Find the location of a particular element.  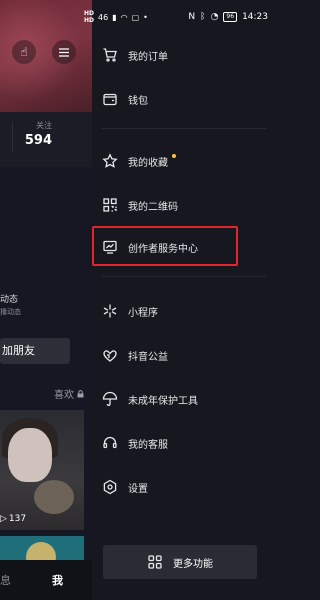

stats-box: 关注 594 is located at coordinates (46, 139).